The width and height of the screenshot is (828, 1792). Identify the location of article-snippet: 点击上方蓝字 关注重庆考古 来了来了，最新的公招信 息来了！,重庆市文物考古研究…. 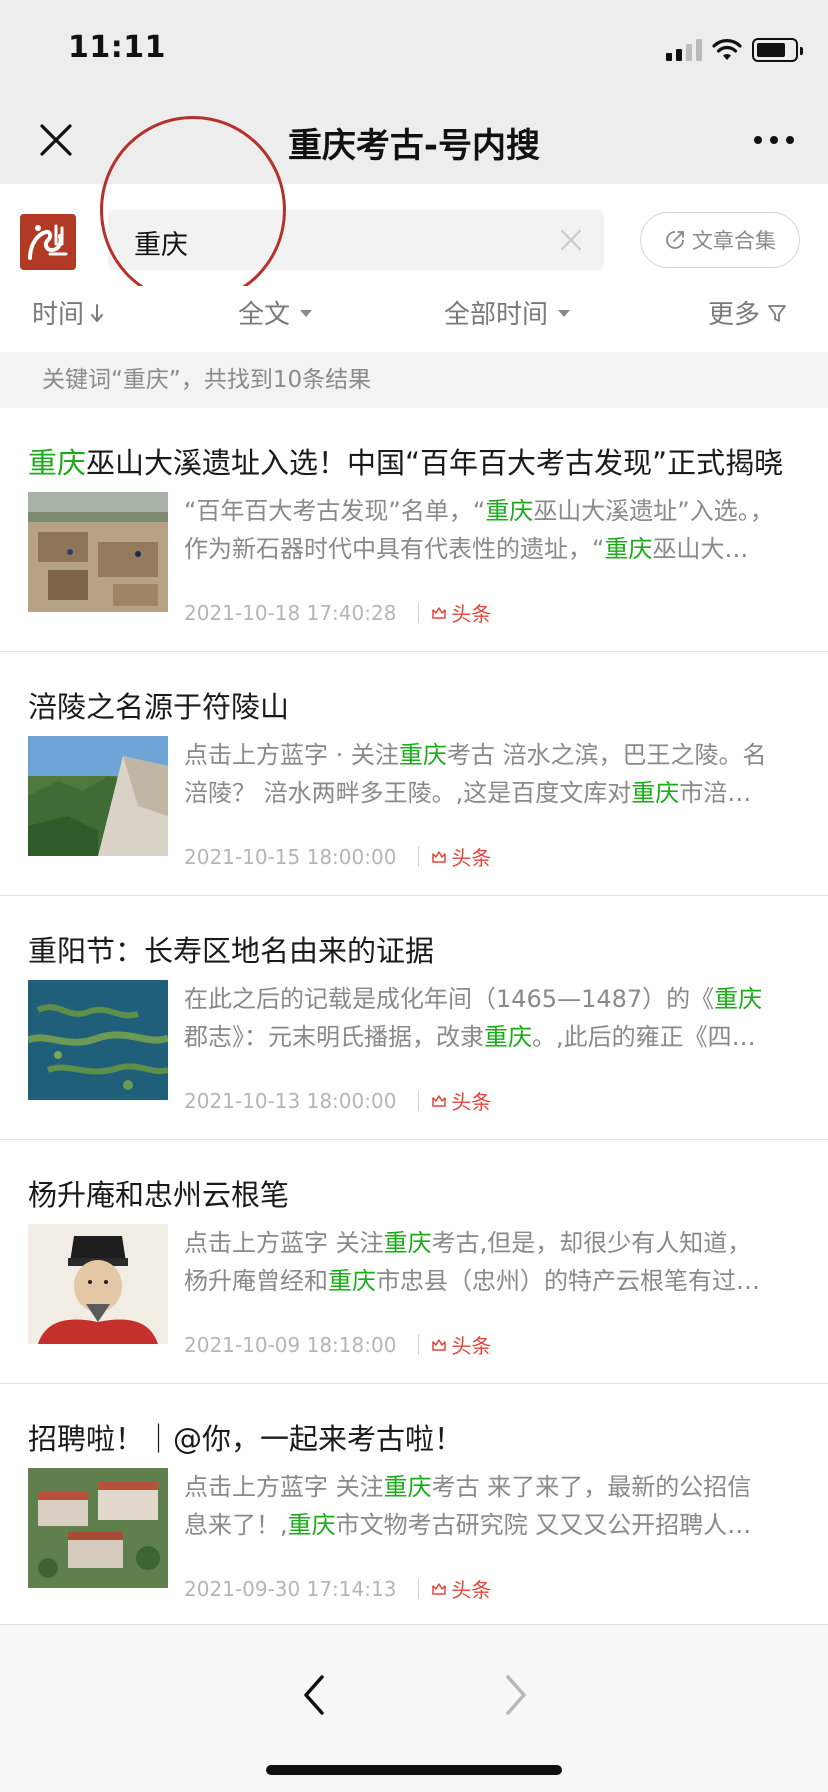
(468, 1506).